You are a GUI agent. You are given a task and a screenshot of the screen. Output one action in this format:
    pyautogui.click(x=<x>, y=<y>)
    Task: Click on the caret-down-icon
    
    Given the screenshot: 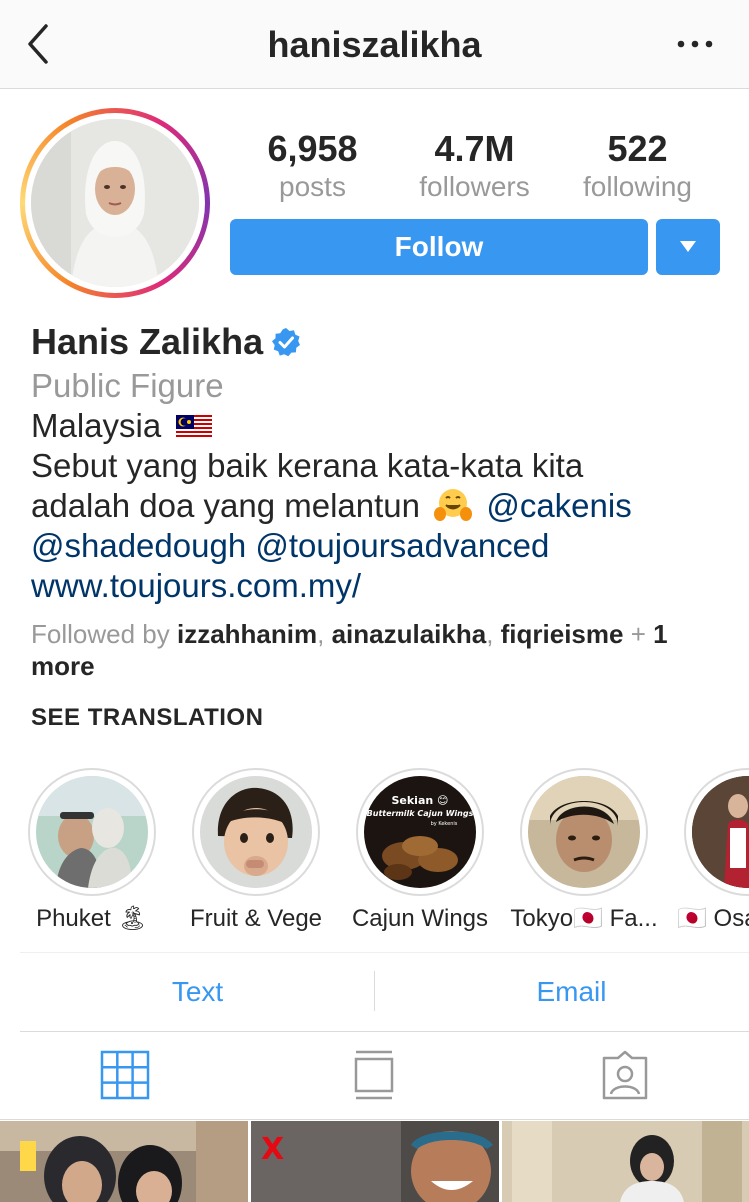 What is the action you would take?
    pyautogui.click(x=688, y=246)
    